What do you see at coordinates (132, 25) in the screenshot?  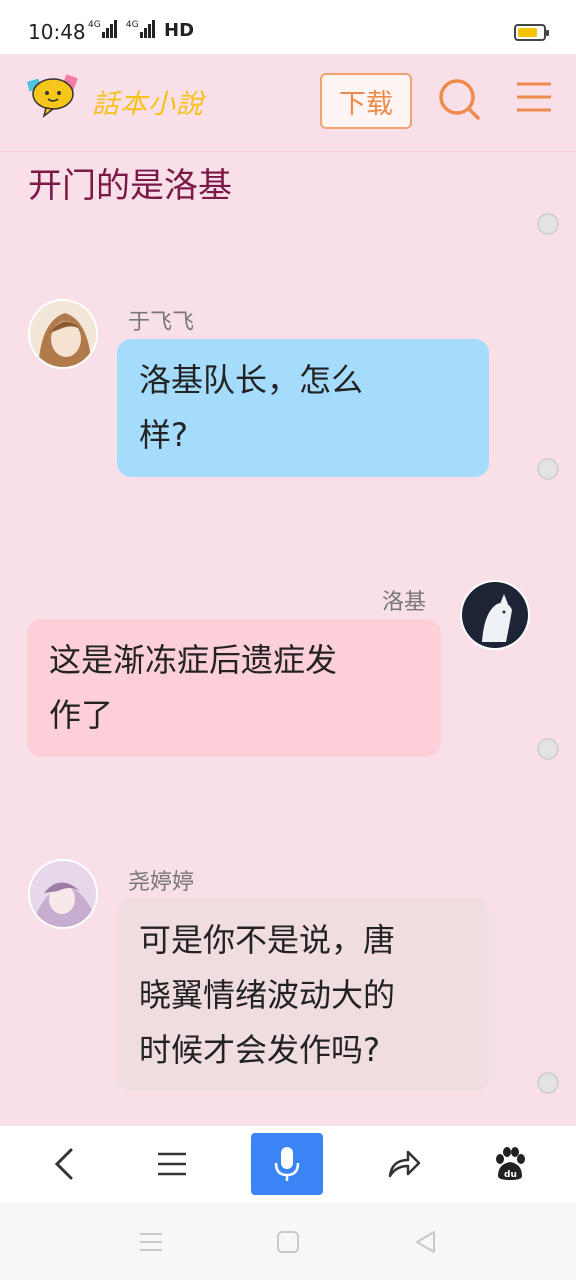 I see `network-type-2: 4G` at bounding box center [132, 25].